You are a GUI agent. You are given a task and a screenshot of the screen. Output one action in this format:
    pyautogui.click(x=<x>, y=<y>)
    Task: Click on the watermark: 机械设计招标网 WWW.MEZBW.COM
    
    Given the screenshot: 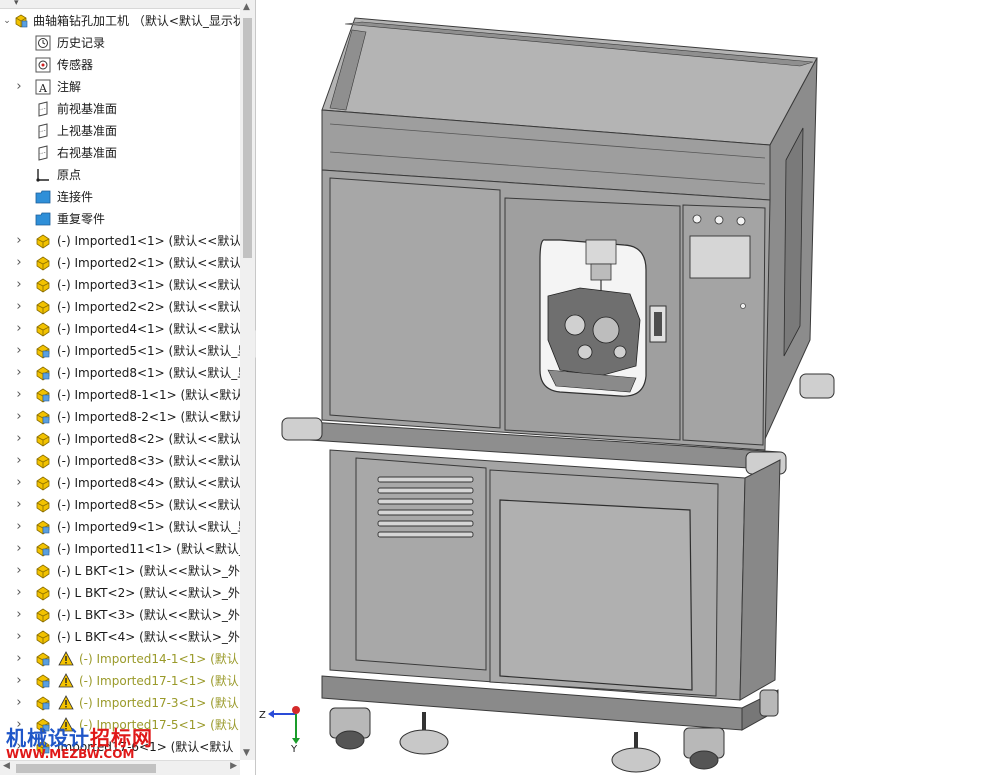 What is the action you would take?
    pyautogui.click(x=79, y=741)
    